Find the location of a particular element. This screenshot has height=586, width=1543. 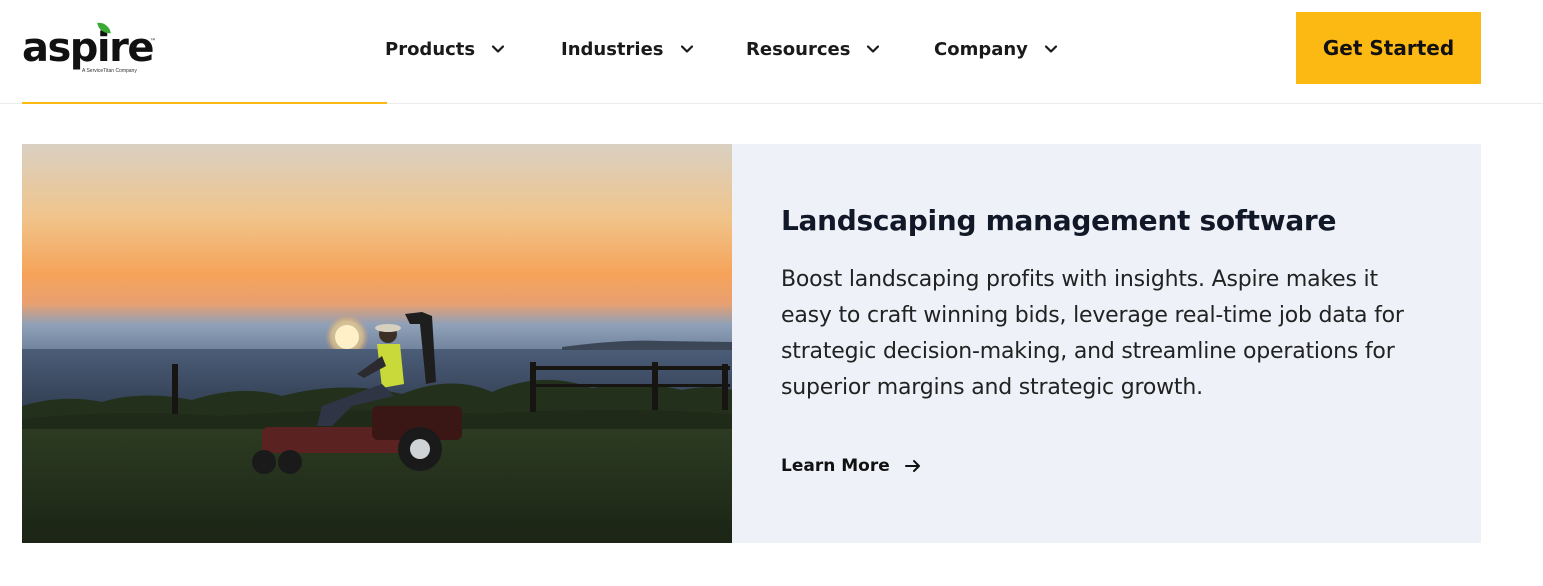

aspire-logo: aspire ™ A ServiceTitan Company is located at coordinates (92, 50).